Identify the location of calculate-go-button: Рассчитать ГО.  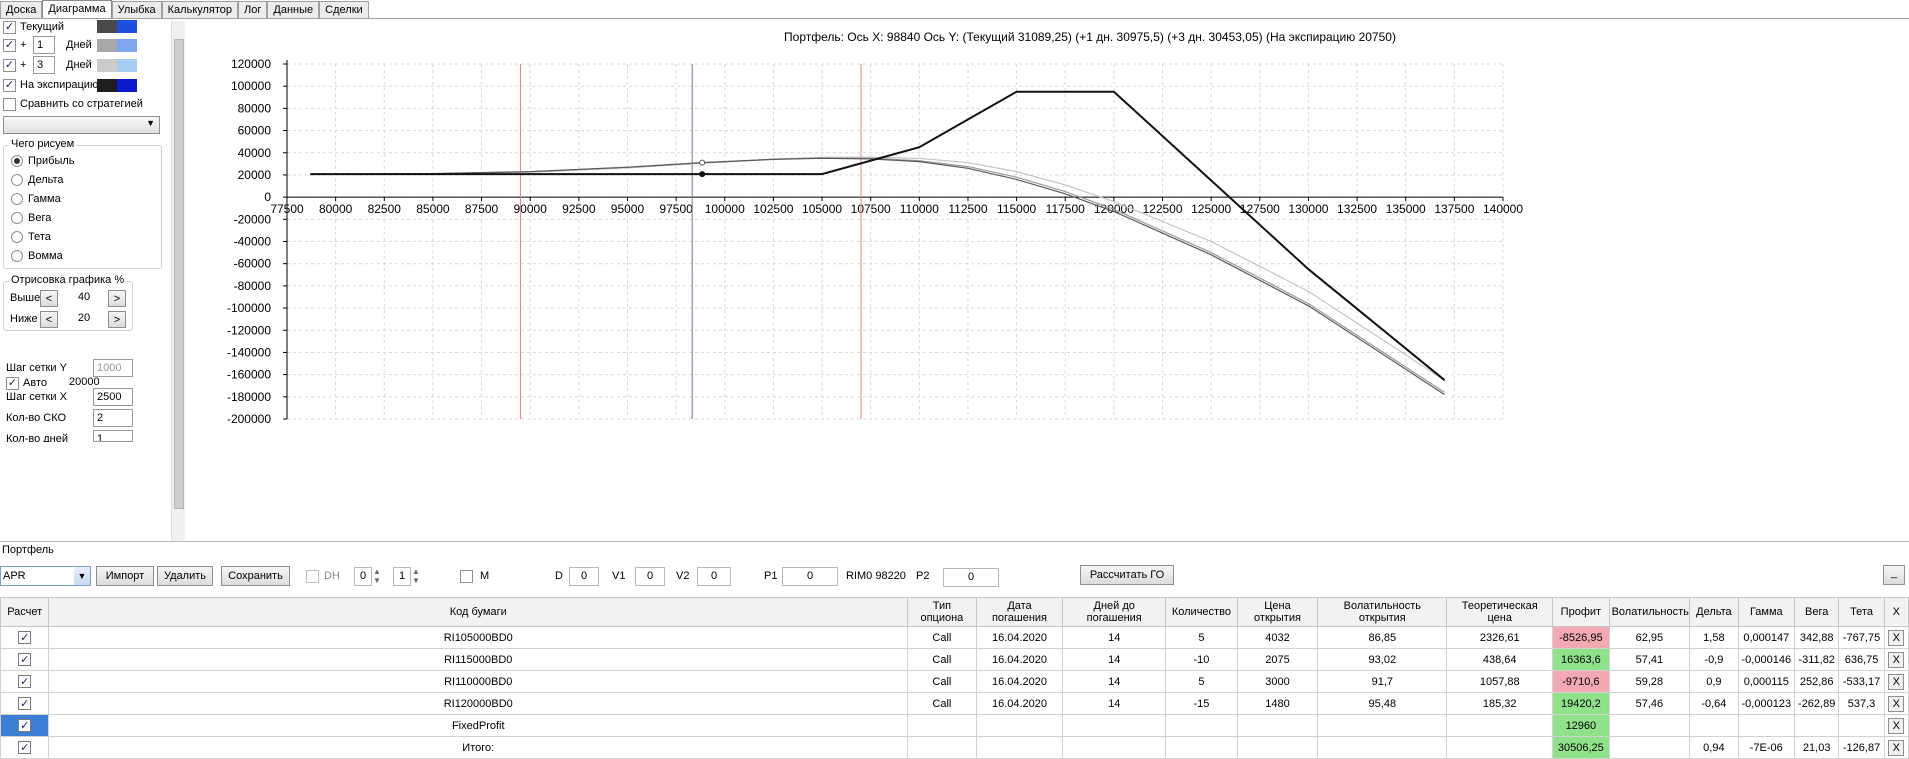
(1127, 575).